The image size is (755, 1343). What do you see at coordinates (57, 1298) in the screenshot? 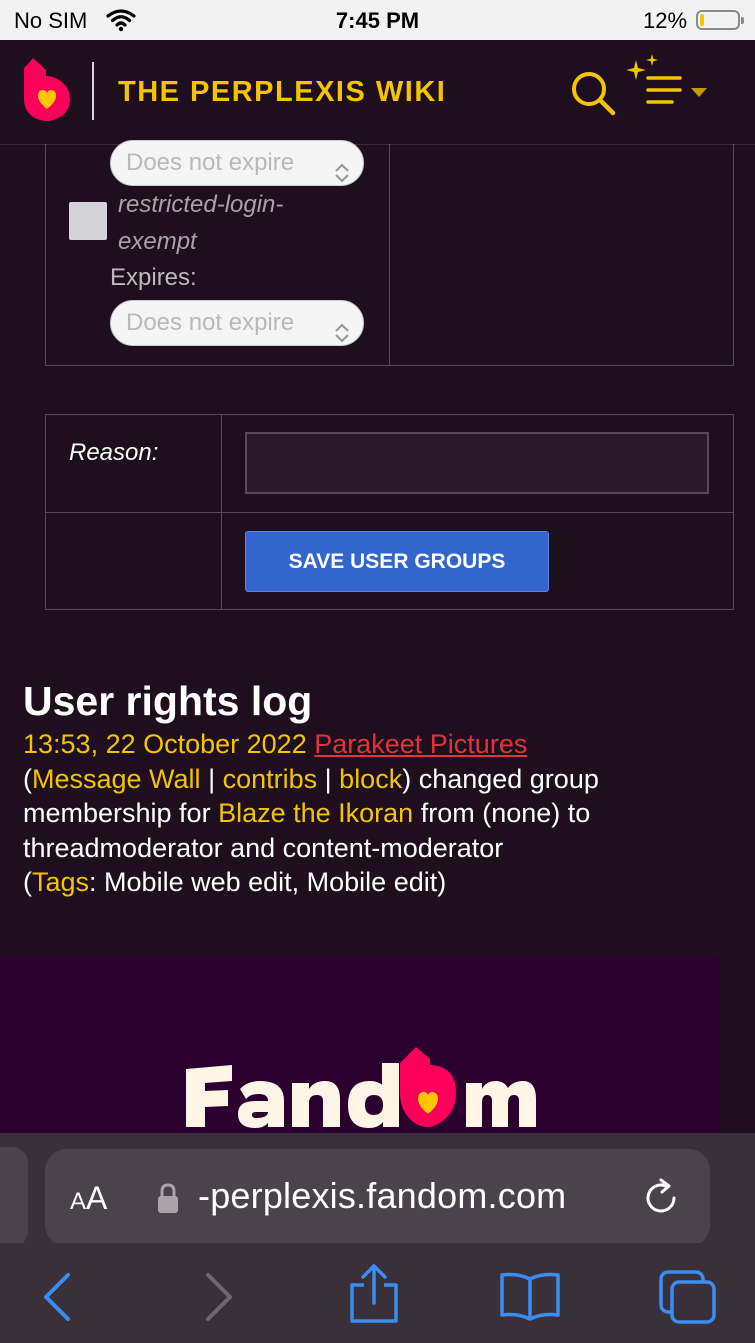
I see `back-icon` at bounding box center [57, 1298].